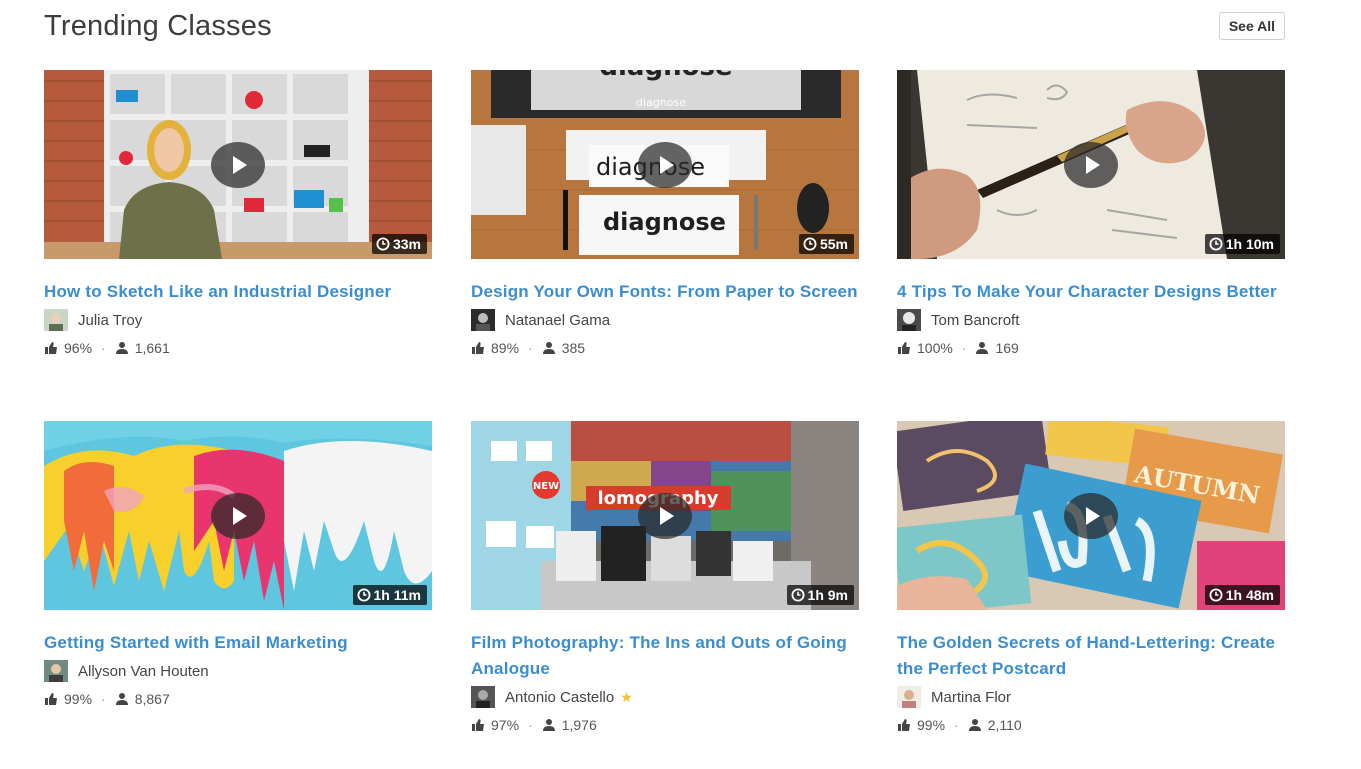  Describe the element at coordinates (1249, 595) in the screenshot. I see `duration-text: 1h 48m` at that location.